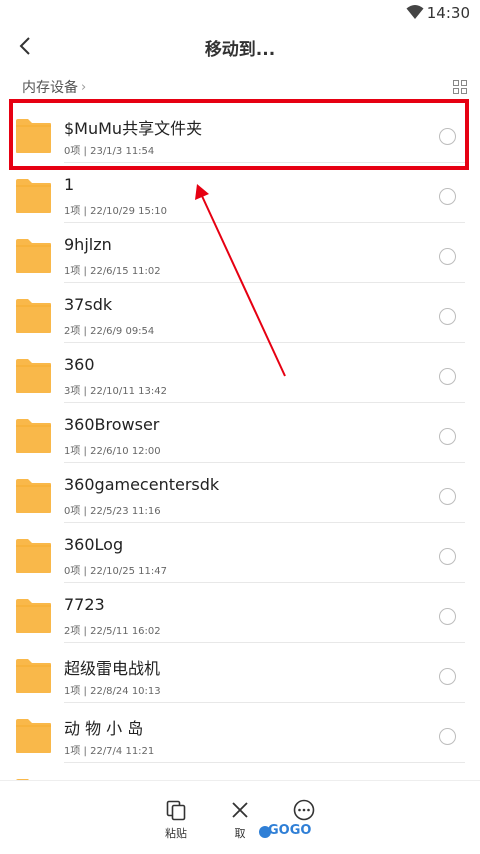 The height and width of the screenshot is (854, 480). What do you see at coordinates (115, 391) in the screenshot?
I see `item-meta: 3项 | 22/10/11 13:42` at bounding box center [115, 391].